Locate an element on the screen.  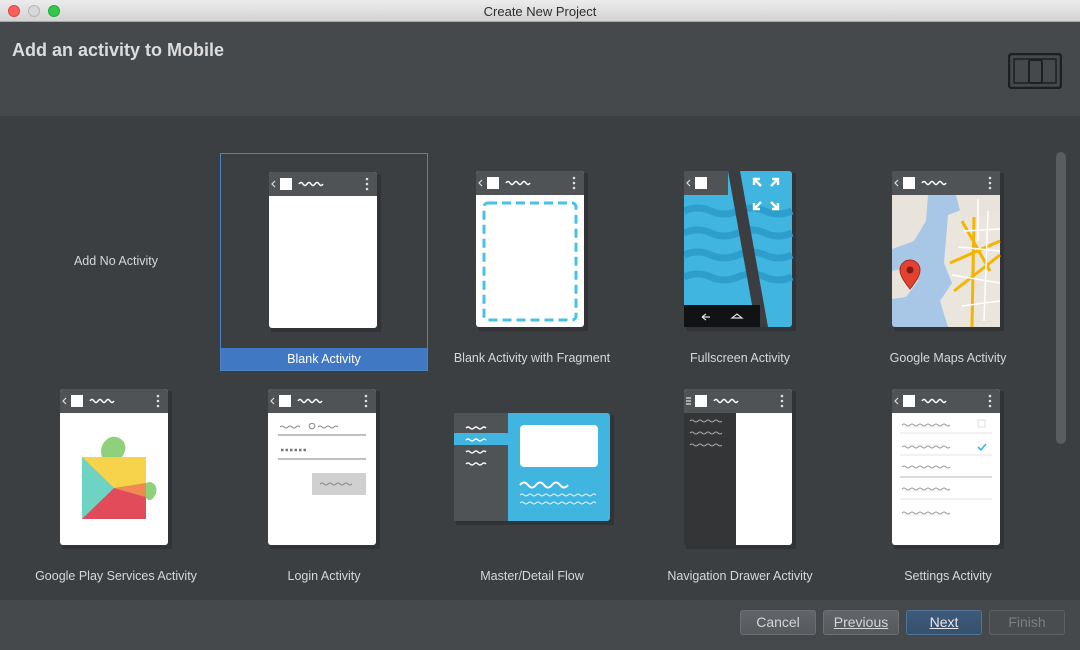
template-label: Login Activity is located at coordinates (324, 576).